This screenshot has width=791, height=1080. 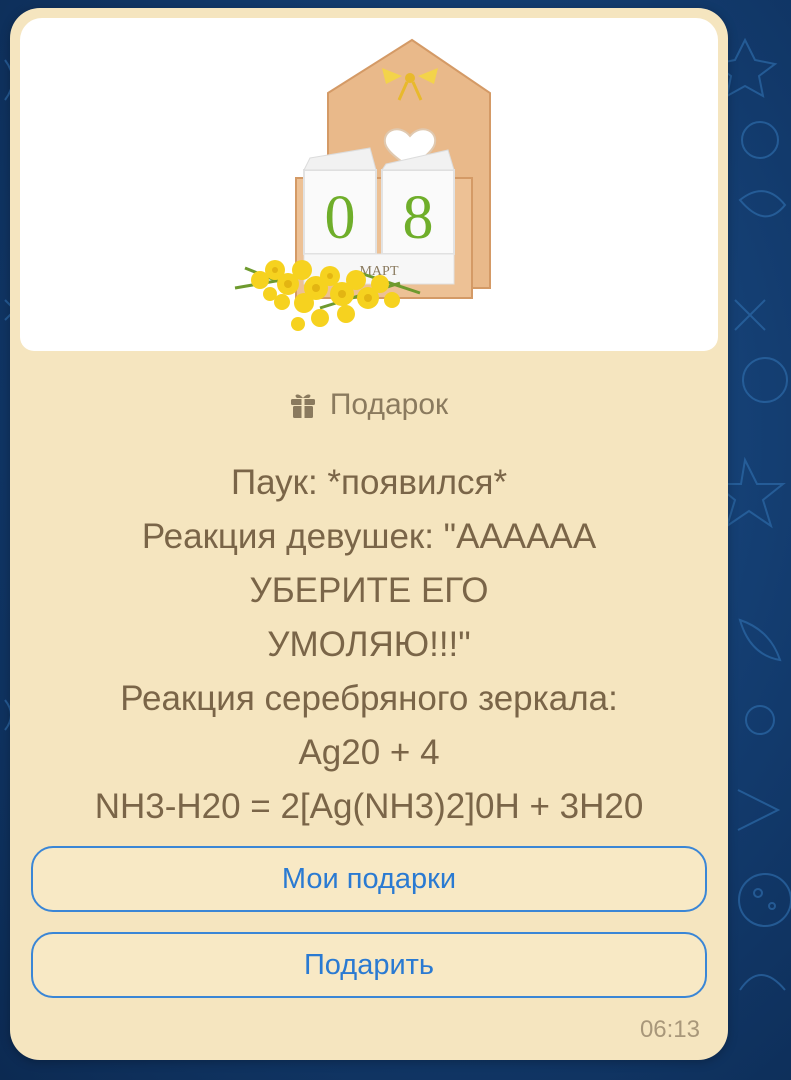 What do you see at coordinates (340, 218) in the screenshot?
I see `calendar-digit-tens: 0` at bounding box center [340, 218].